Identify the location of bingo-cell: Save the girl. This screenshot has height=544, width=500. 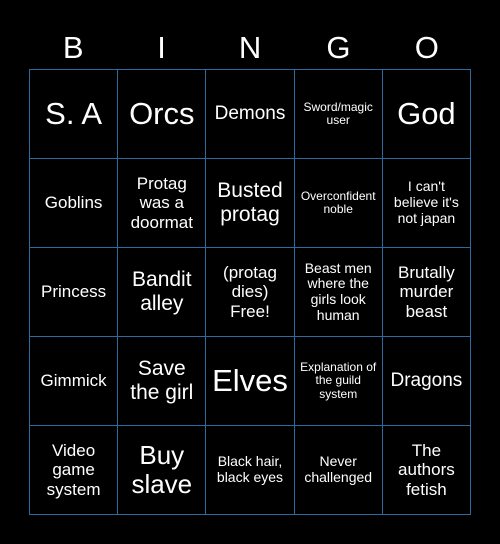
(162, 381).